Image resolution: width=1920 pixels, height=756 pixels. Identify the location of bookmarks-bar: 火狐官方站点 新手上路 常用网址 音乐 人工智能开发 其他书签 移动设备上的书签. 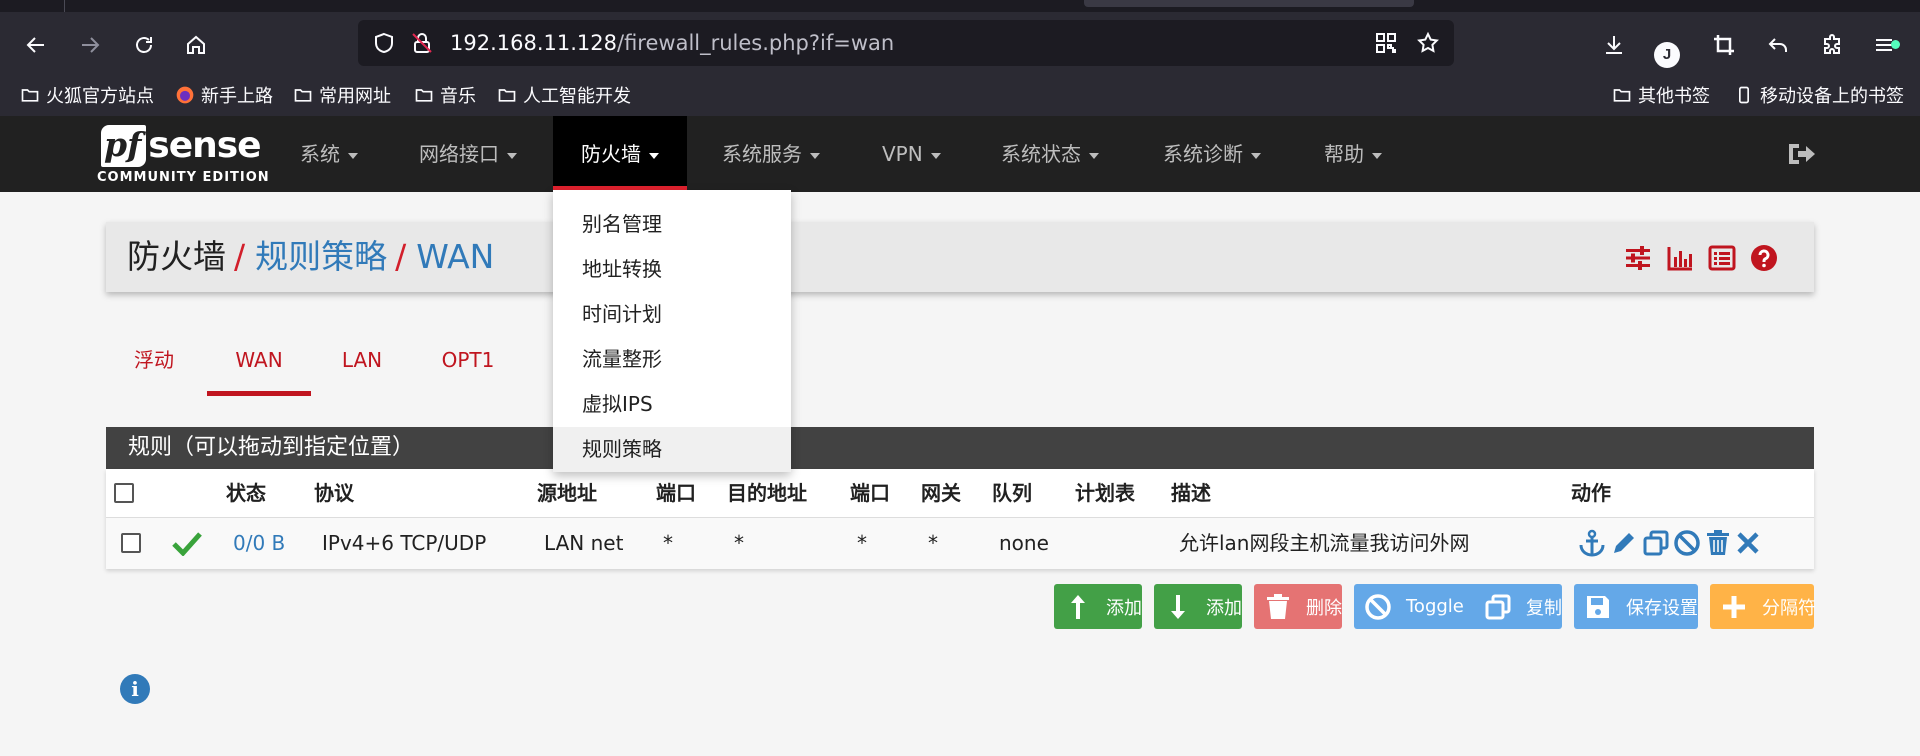
(960, 95).